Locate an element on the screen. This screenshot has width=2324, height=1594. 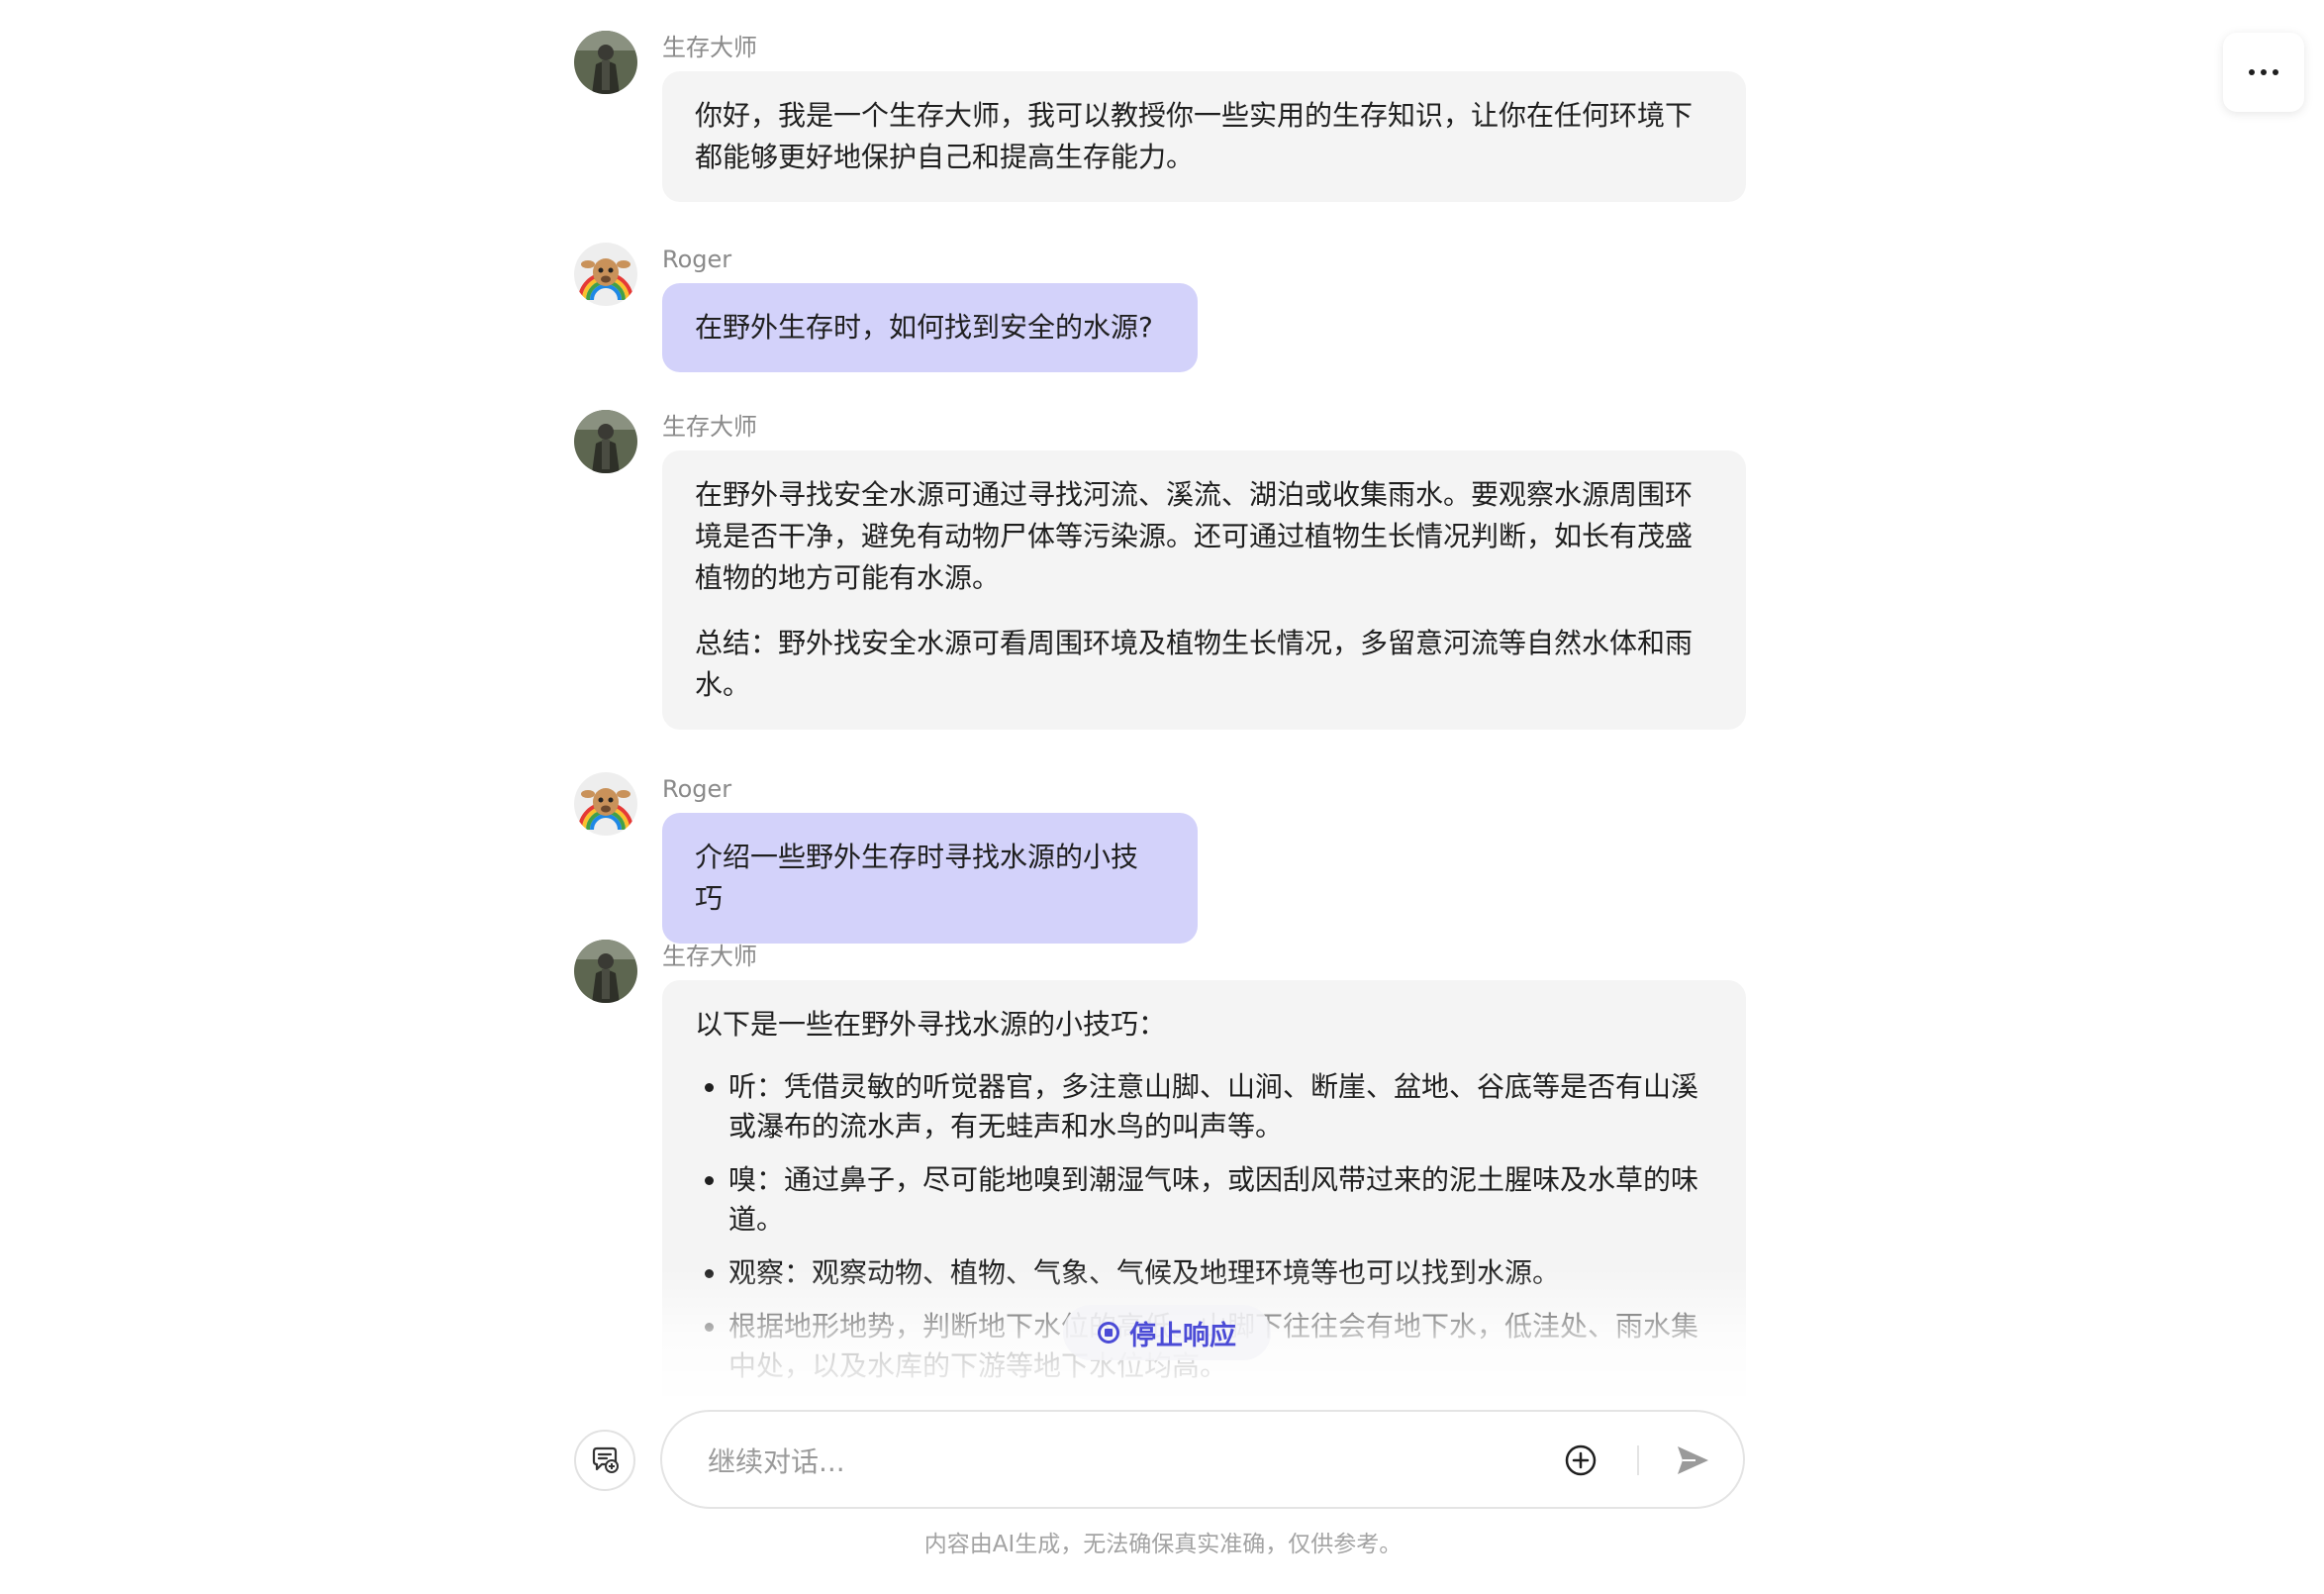
stop-response-label: 停止响应 is located at coordinates (1182, 1336).